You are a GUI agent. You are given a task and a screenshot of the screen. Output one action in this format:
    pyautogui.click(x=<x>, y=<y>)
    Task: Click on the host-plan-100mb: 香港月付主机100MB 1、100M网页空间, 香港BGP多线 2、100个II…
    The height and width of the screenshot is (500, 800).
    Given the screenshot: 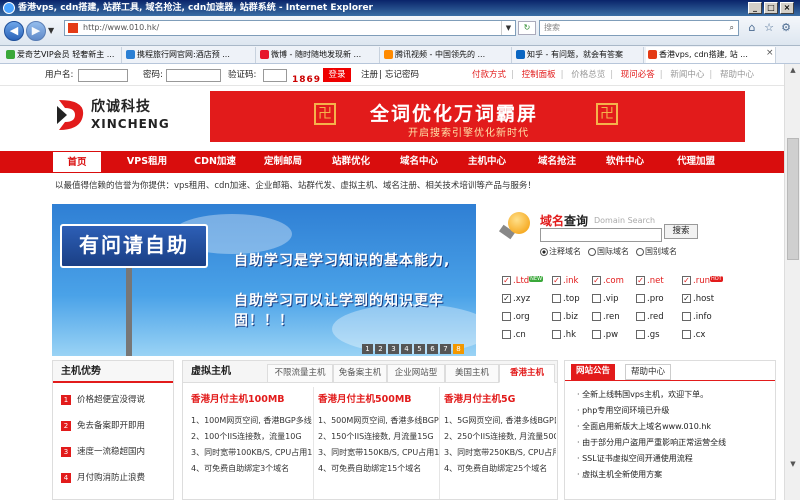 What is the action you would take?
    pyautogui.click(x=253, y=443)
    